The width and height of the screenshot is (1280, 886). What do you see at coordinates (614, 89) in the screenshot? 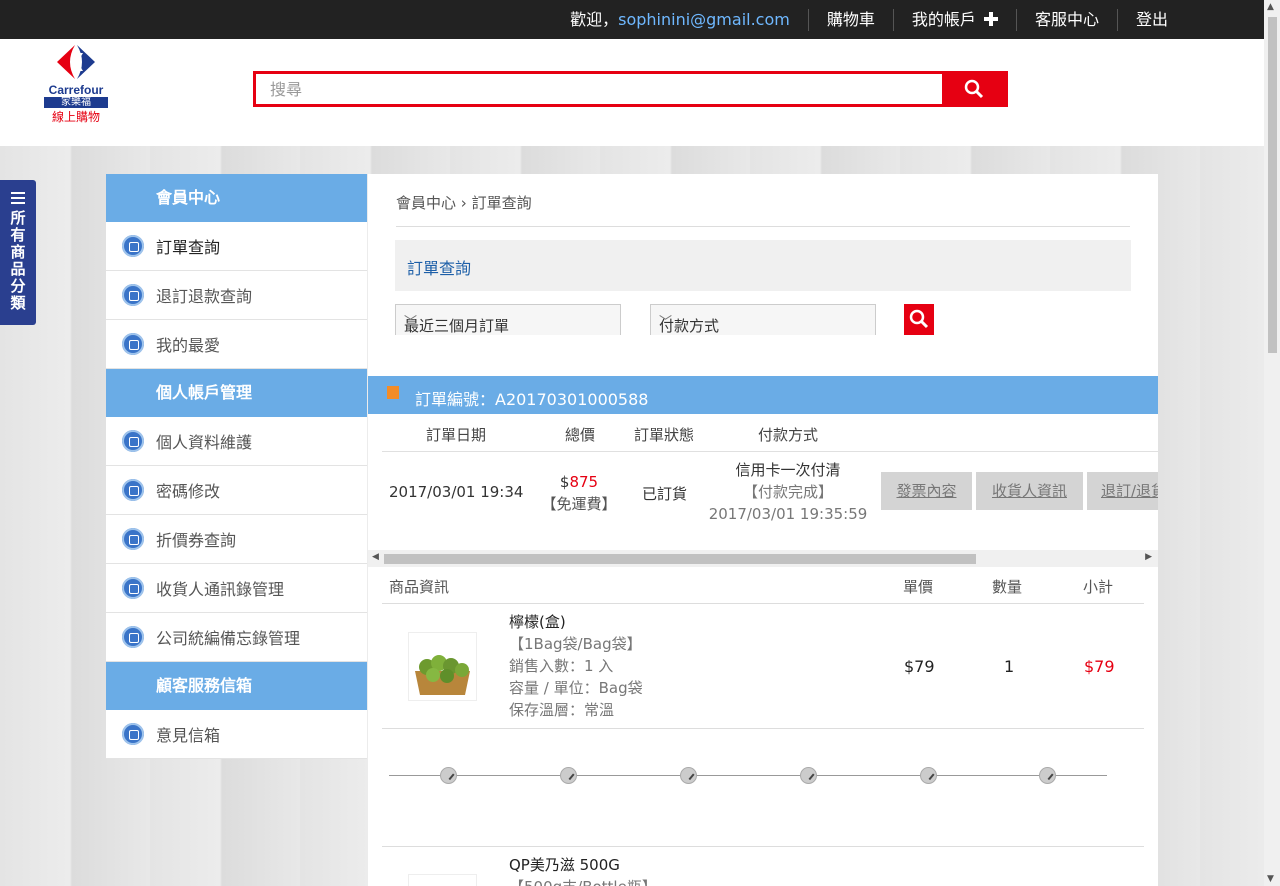
I see `search-input` at bounding box center [614, 89].